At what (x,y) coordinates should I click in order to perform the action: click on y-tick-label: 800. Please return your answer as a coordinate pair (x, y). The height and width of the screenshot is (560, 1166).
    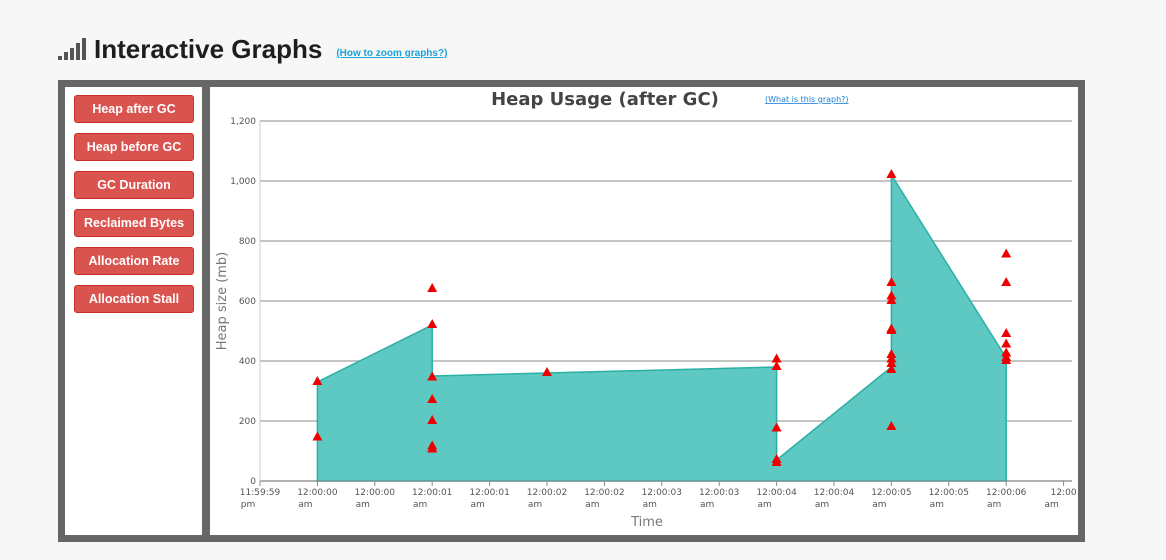
    Looking at the image, I should click on (247, 242).